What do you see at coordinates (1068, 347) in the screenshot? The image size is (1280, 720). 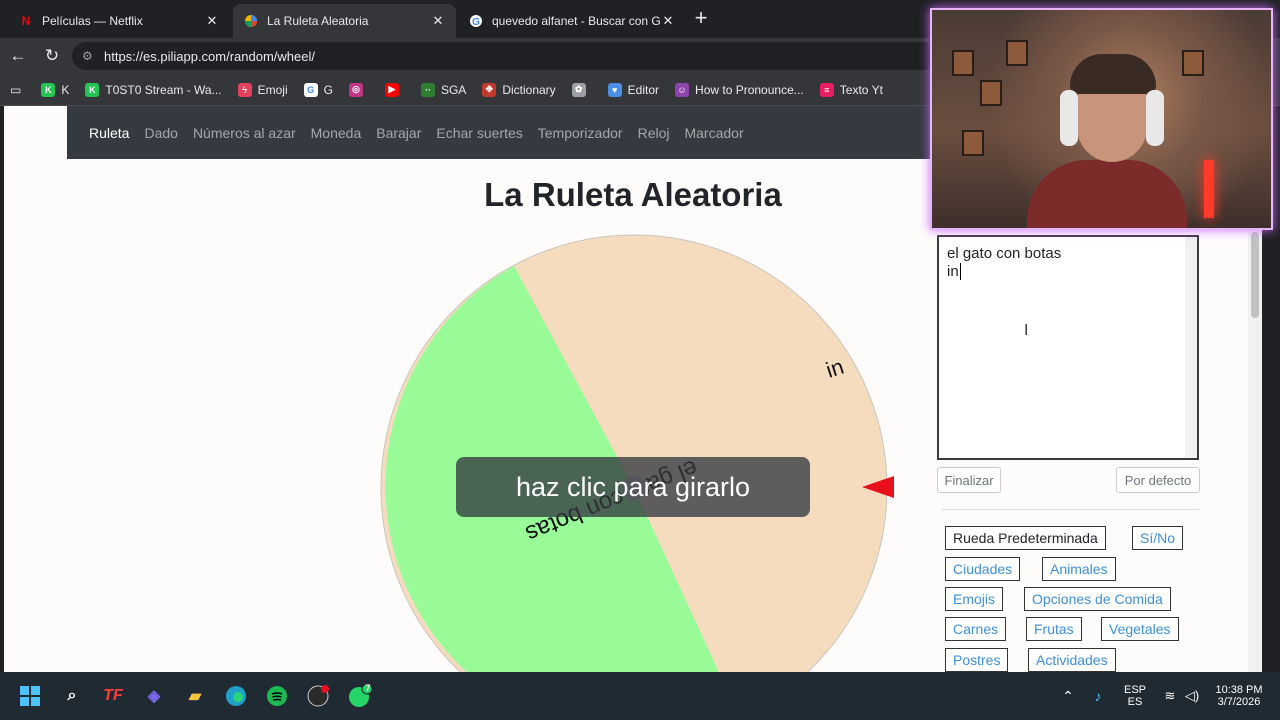 I see `entries-textarea: el gato con botas in` at bounding box center [1068, 347].